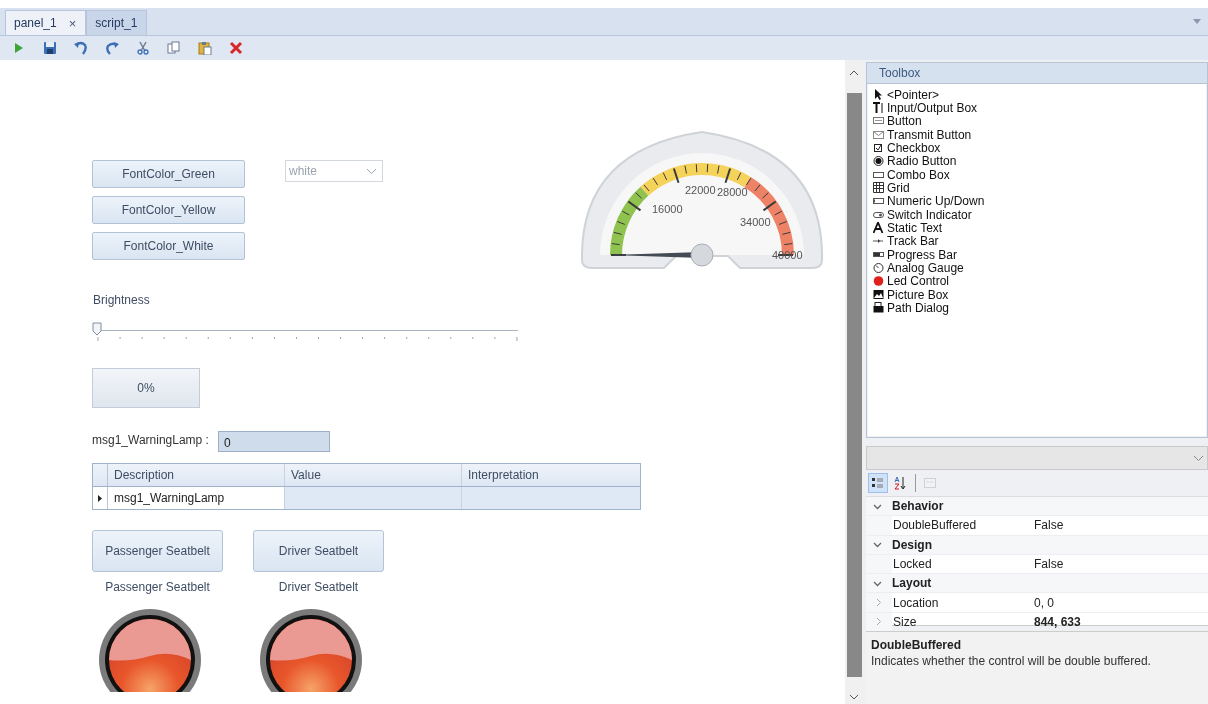  Describe the element at coordinates (121, 300) in the screenshot. I see `slider-label: Brightness` at that location.